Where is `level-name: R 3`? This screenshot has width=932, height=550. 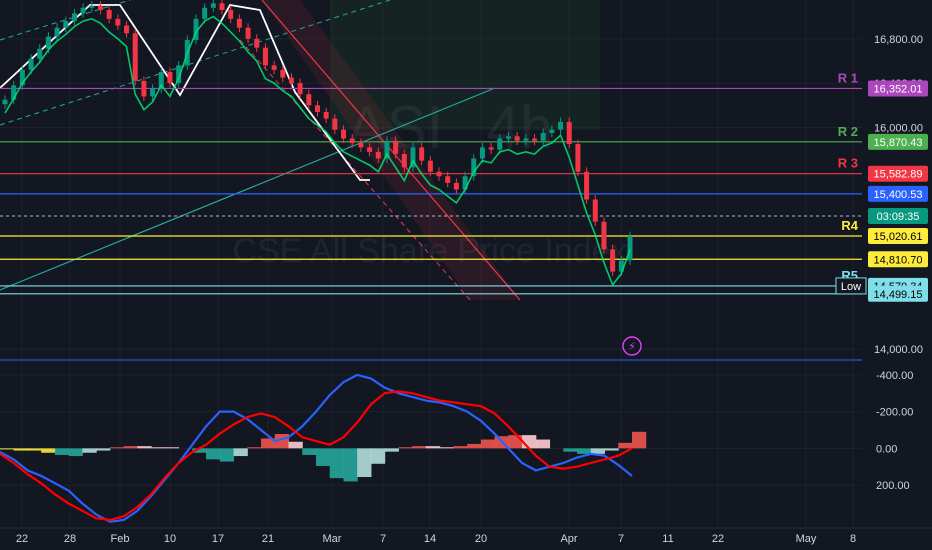 level-name: R 3 is located at coordinates (848, 163).